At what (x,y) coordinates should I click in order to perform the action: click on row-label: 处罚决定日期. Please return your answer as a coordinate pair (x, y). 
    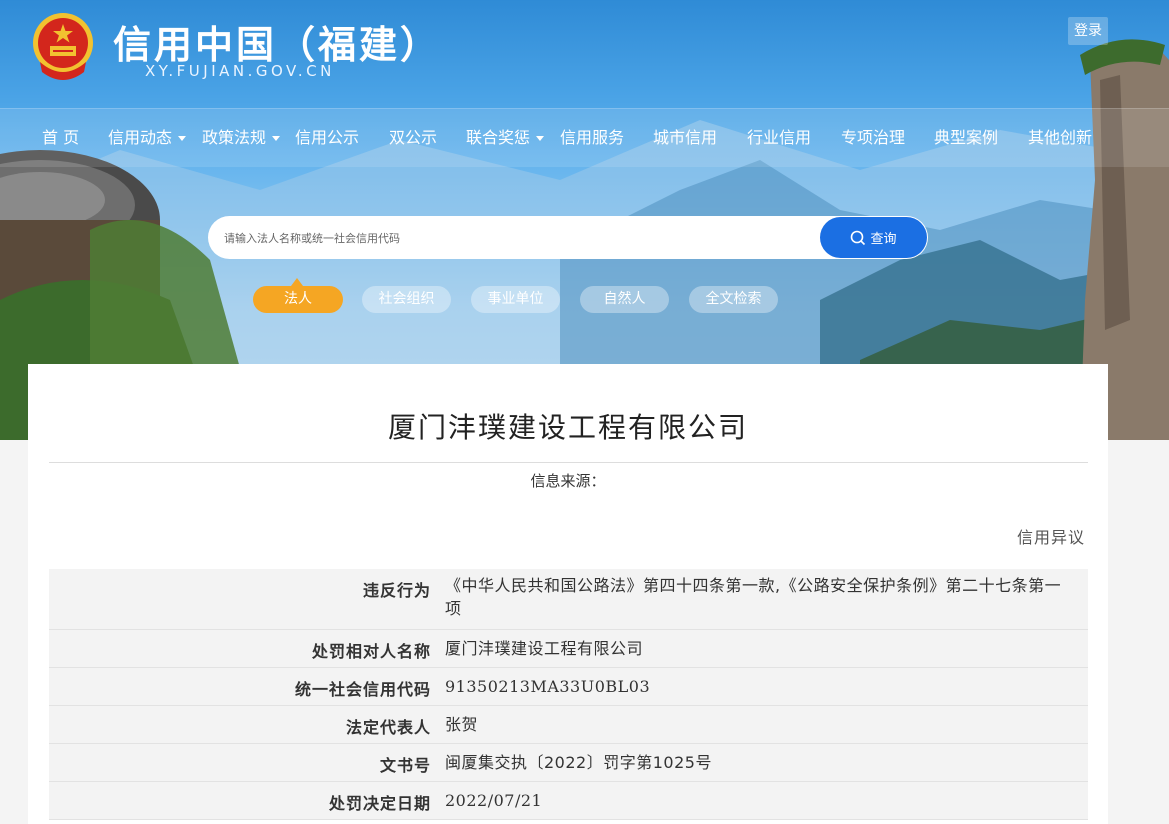
    Looking at the image, I should click on (379, 803).